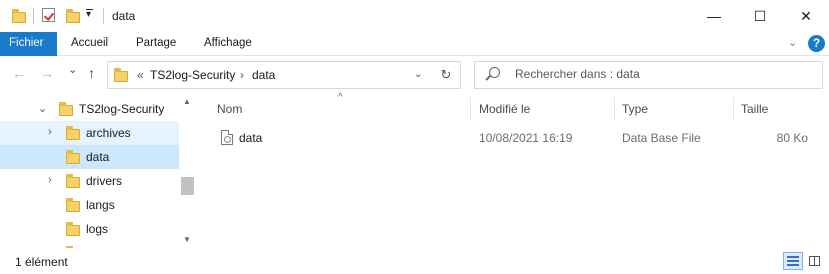  Describe the element at coordinates (41, 262) in the screenshot. I see `item-count: 1 élément` at that location.